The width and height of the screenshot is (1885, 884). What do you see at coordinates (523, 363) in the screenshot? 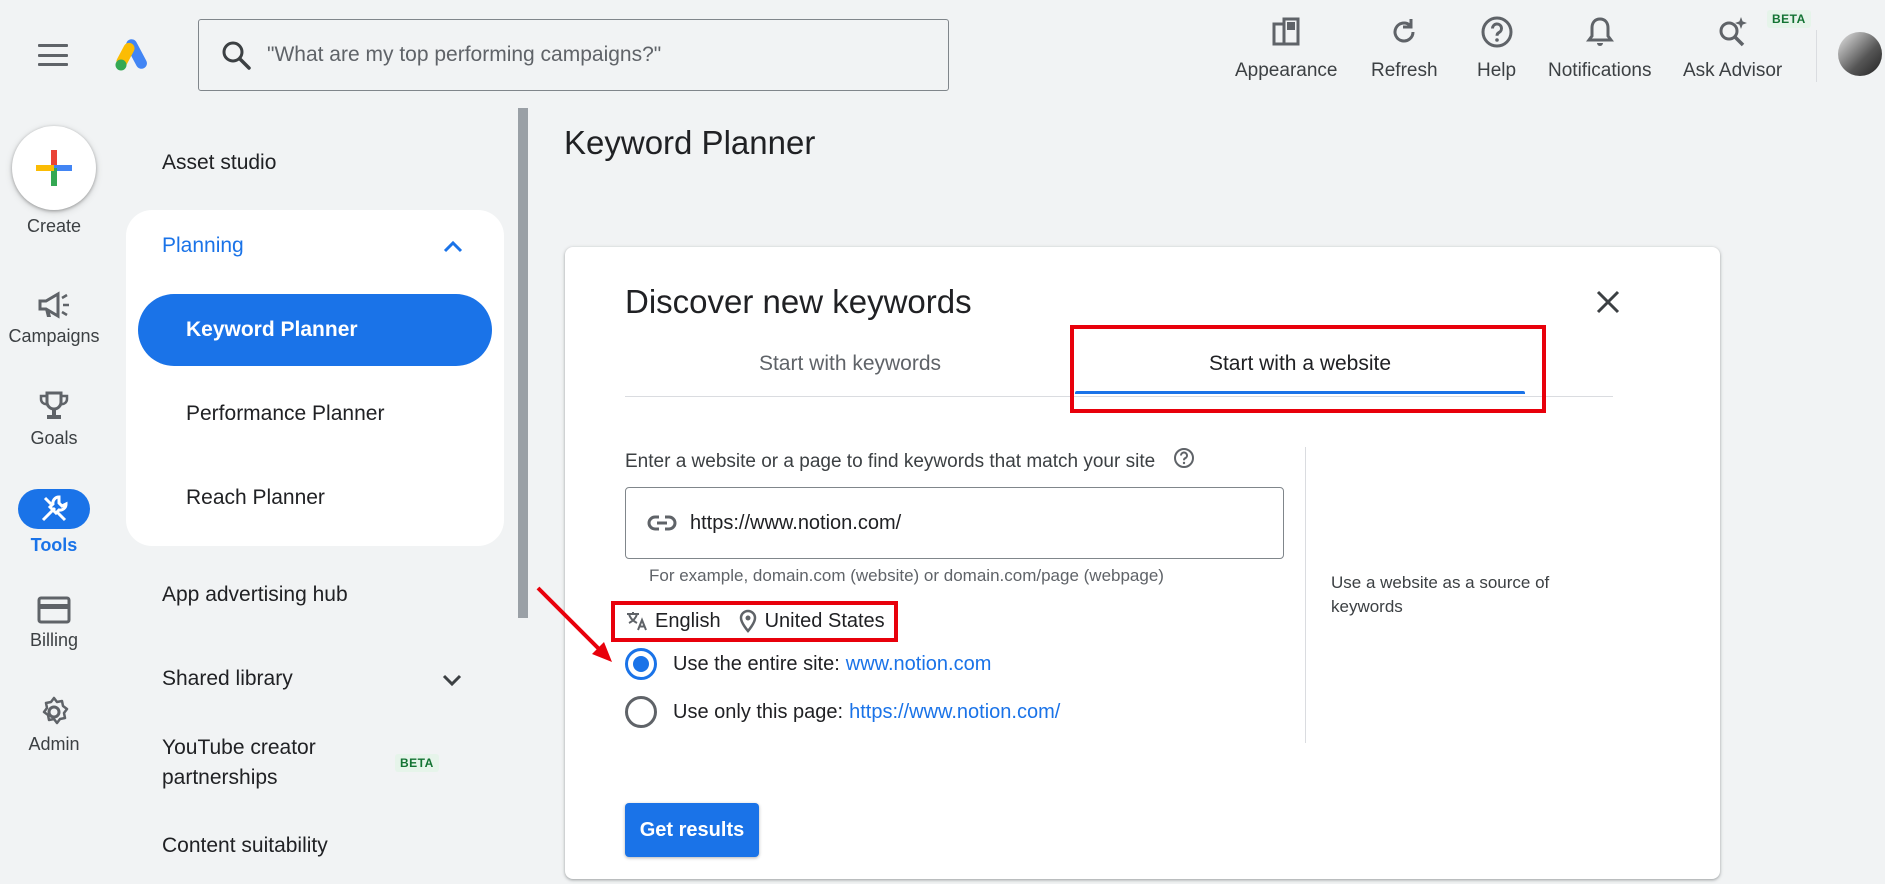
I see `nav-scrollbar` at bounding box center [523, 363].